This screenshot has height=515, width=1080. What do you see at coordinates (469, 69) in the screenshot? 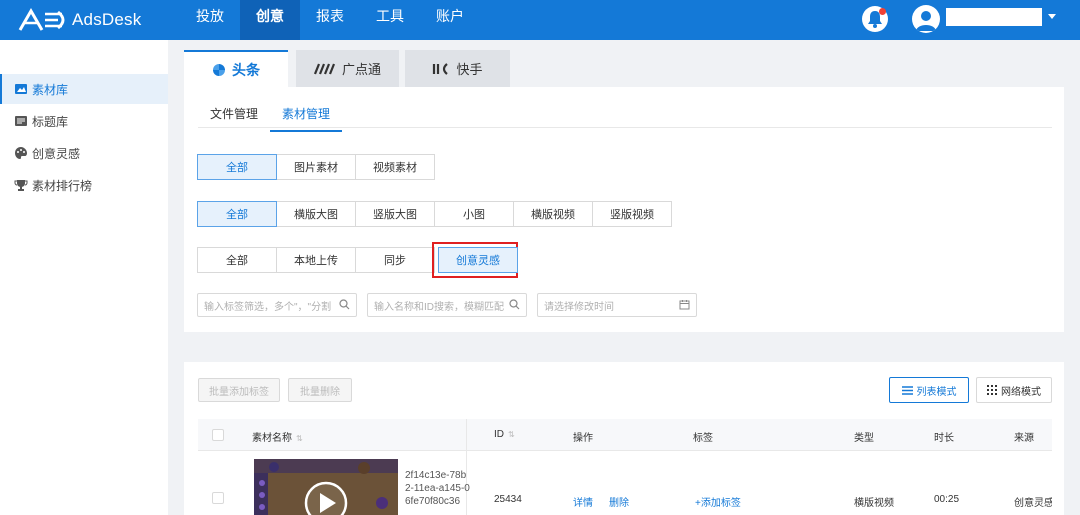
I see `tab-label: 快手` at bounding box center [469, 69].